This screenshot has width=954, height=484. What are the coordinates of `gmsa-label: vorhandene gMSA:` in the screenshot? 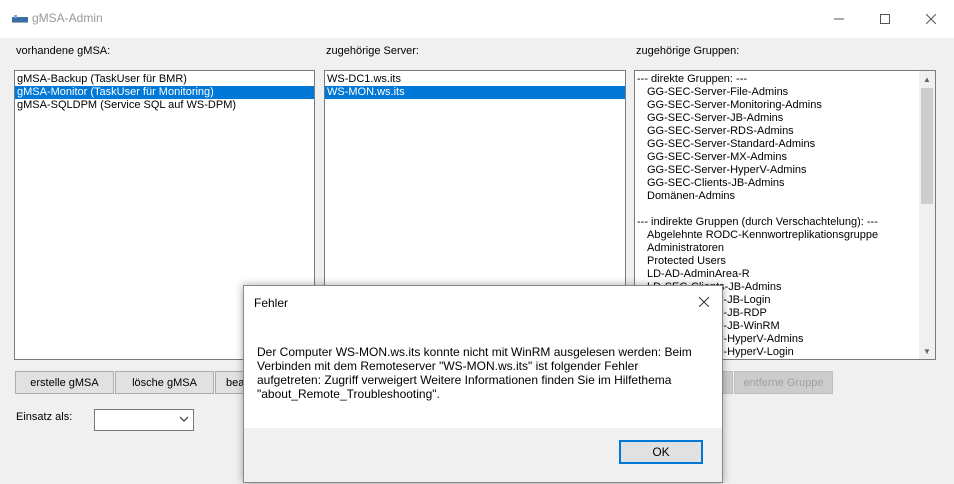 It's located at (63, 51).